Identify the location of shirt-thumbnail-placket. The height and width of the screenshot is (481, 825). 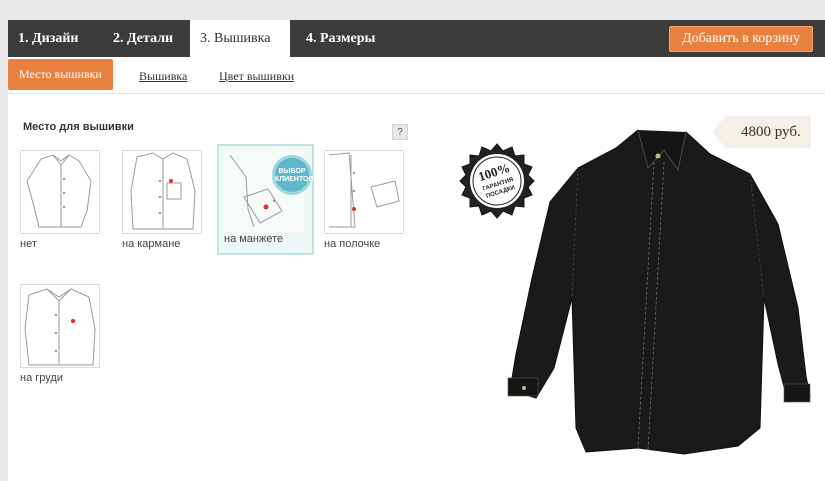
(364, 192).